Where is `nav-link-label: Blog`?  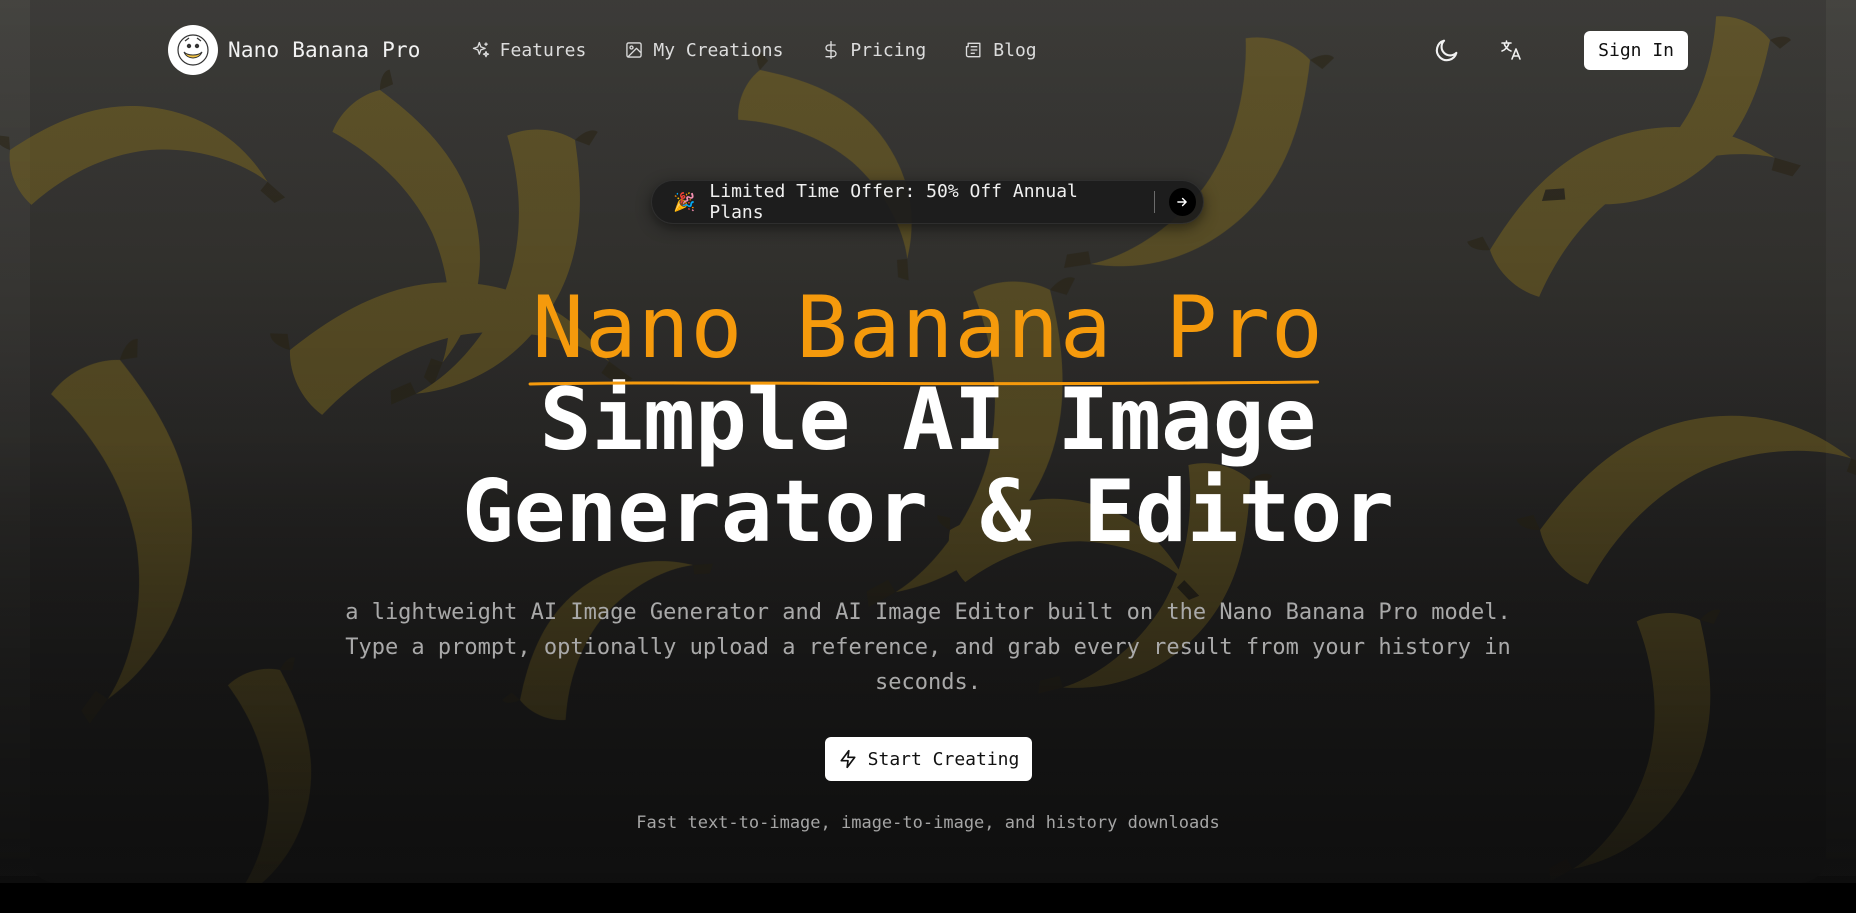
nav-link-label: Blog is located at coordinates (1015, 50).